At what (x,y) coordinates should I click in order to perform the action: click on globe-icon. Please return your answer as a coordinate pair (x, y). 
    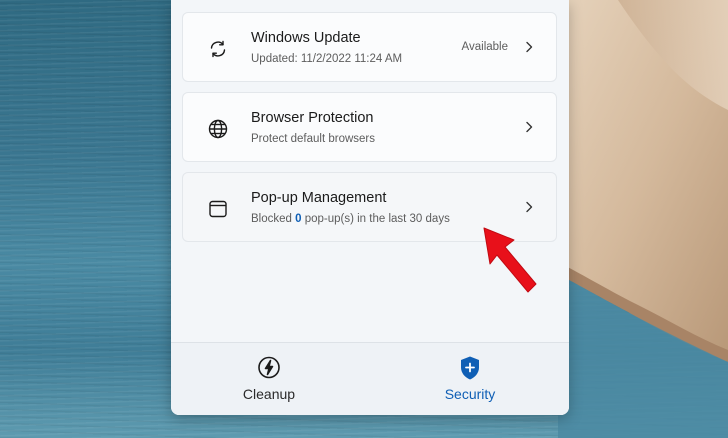
    Looking at the image, I should click on (218, 129).